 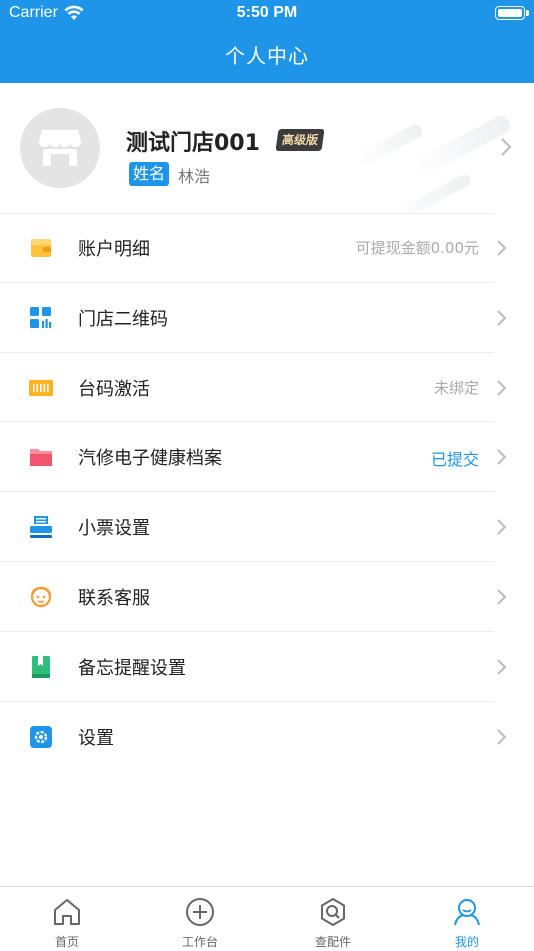 What do you see at coordinates (41, 527) in the screenshot?
I see `printer-icon` at bounding box center [41, 527].